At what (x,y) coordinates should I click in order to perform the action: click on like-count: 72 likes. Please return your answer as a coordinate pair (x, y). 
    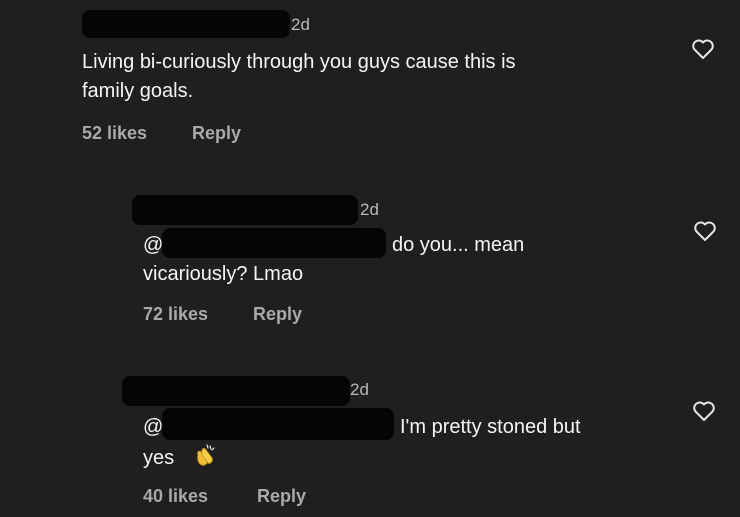
    Looking at the image, I should click on (175, 314).